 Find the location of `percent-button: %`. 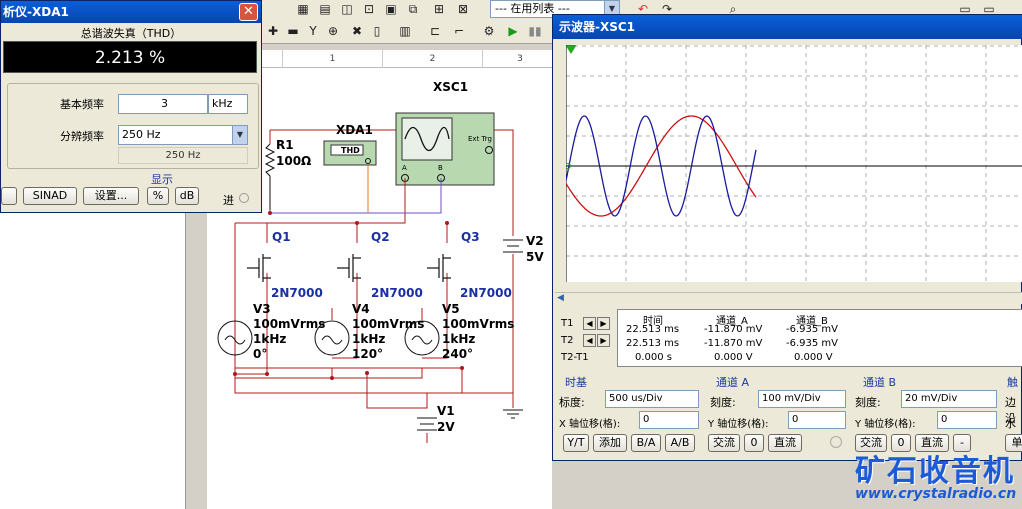

percent-button: % is located at coordinates (158, 196).